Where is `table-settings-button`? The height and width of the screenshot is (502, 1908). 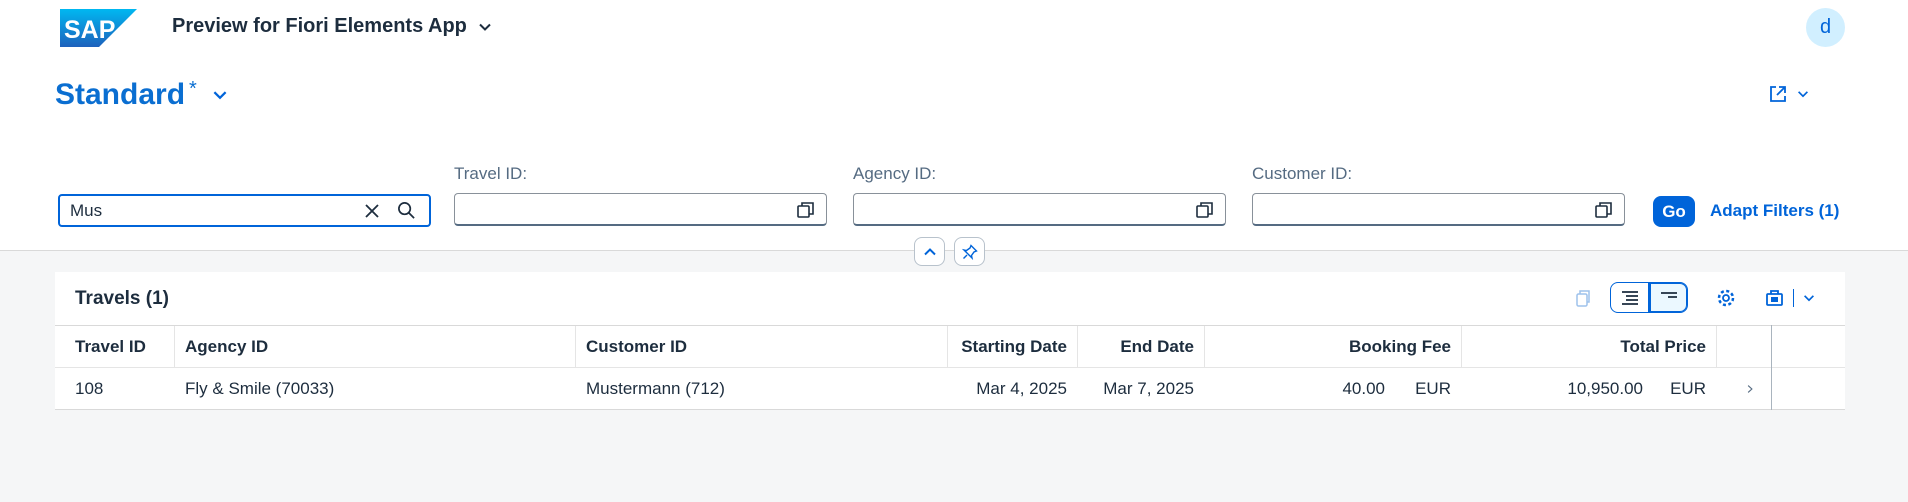
table-settings-button is located at coordinates (1726, 298).